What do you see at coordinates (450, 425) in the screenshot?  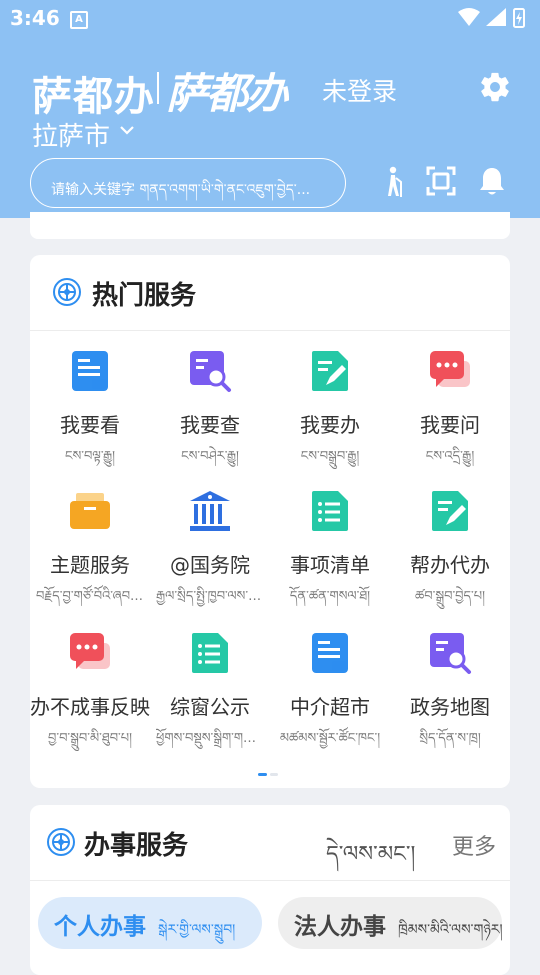 I see `service-label: 我要问` at bounding box center [450, 425].